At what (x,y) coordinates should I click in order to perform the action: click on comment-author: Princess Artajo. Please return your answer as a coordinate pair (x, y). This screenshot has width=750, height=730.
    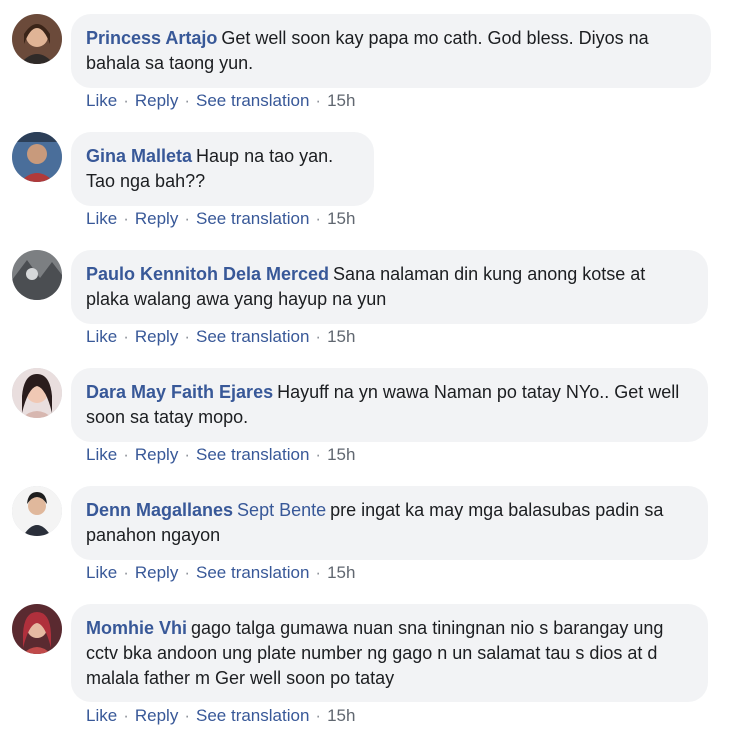
    Looking at the image, I should click on (151, 38).